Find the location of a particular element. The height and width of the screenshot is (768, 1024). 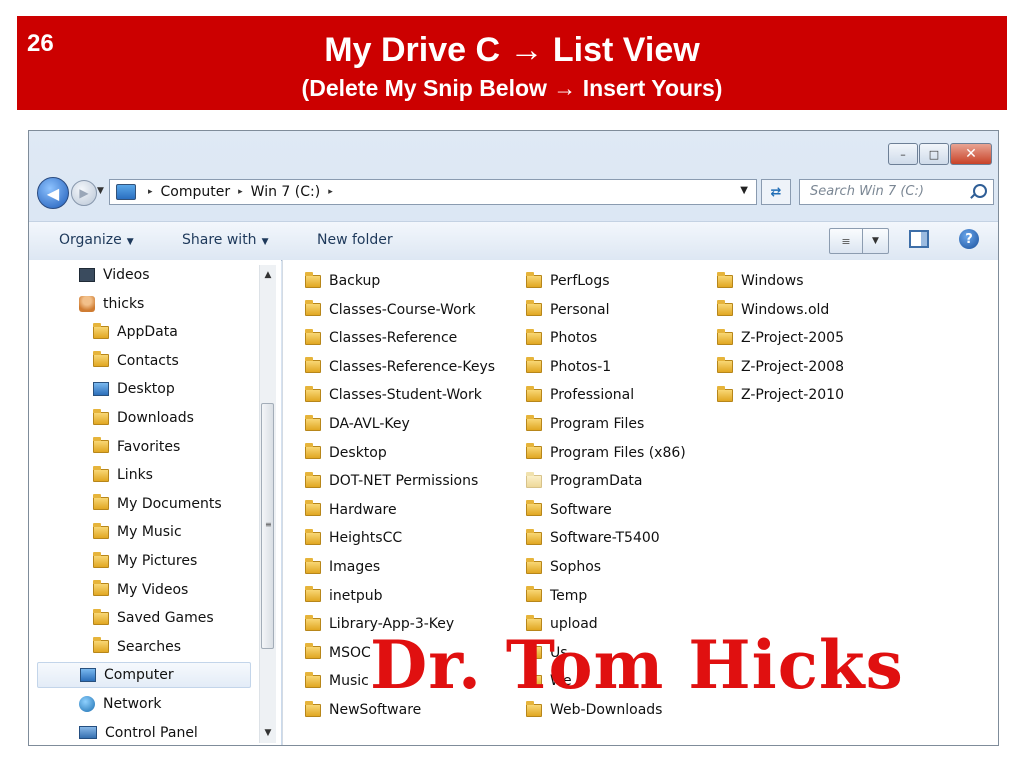

nav-item-my-videos: My Videos is located at coordinates (140, 590).